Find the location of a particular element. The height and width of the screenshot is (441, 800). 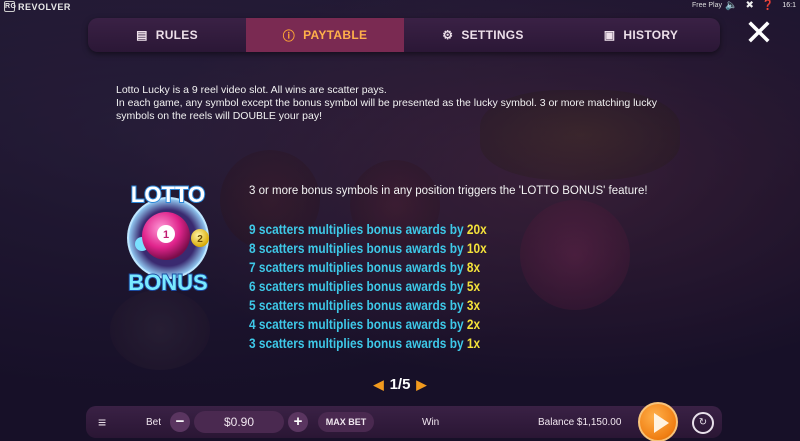

balance-display: Balance $1,150.00 is located at coordinates (580, 422).